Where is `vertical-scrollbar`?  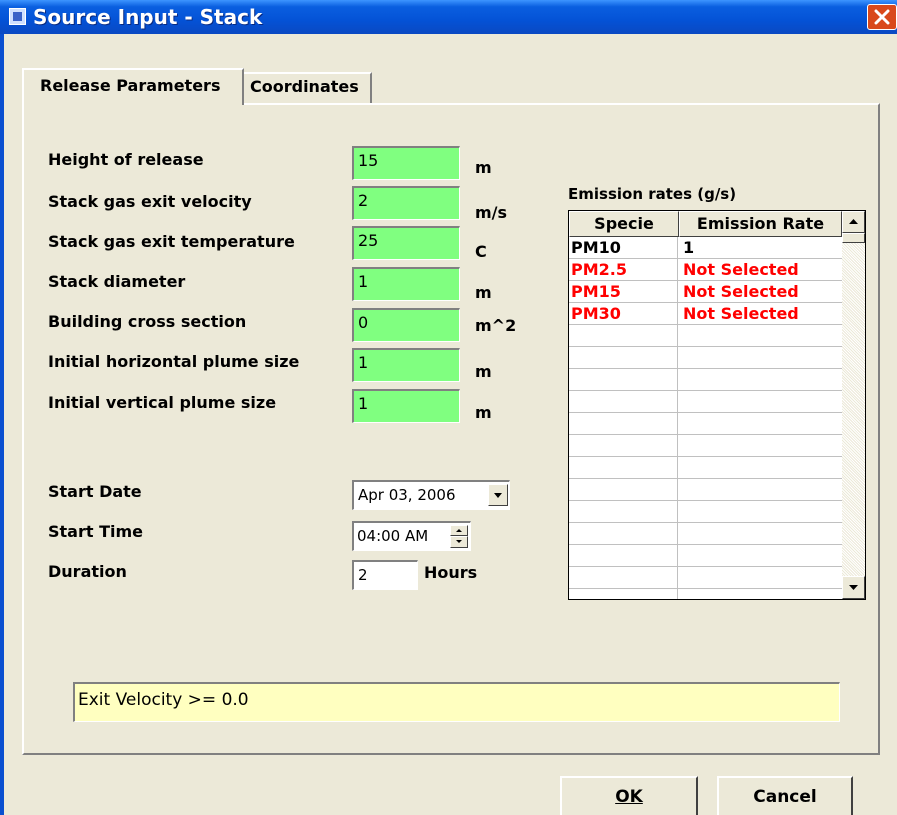
vertical-scrollbar is located at coordinates (853, 405).